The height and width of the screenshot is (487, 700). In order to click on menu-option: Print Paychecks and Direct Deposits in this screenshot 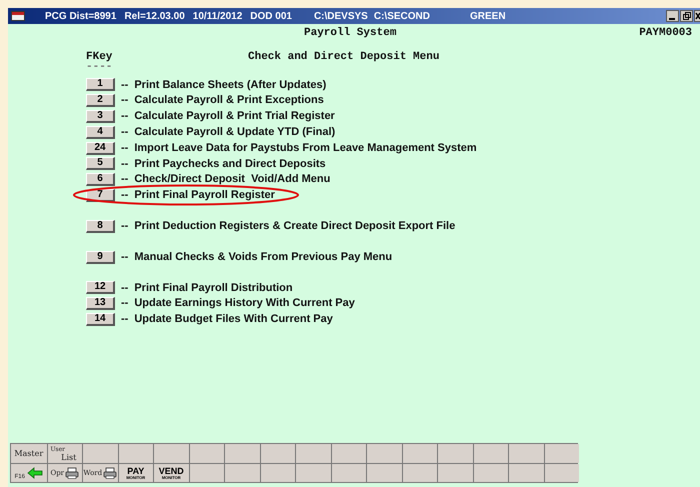, I will do `click(230, 164)`.